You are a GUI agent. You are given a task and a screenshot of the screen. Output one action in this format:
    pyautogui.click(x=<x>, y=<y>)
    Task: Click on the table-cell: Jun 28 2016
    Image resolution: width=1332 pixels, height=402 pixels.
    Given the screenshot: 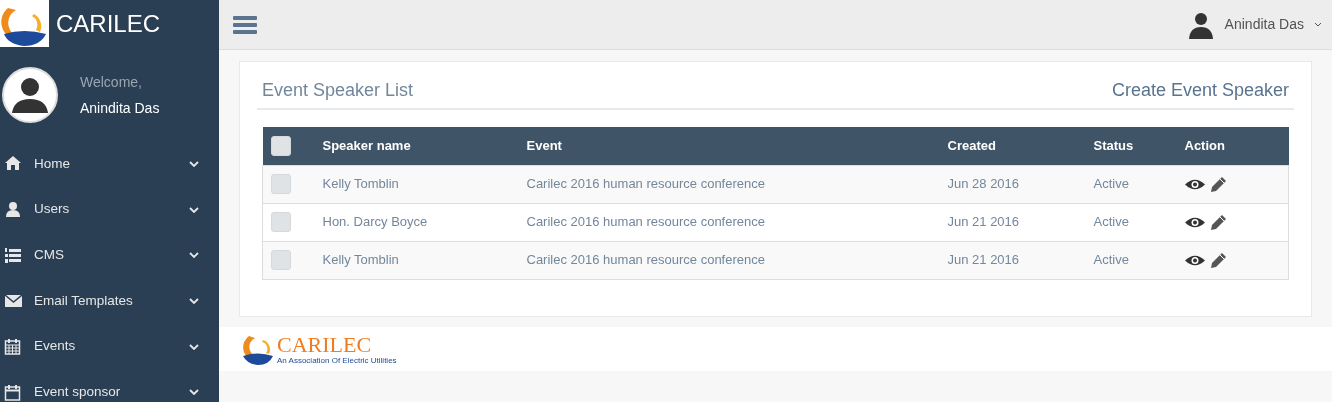 What is the action you would take?
    pyautogui.click(x=983, y=184)
    